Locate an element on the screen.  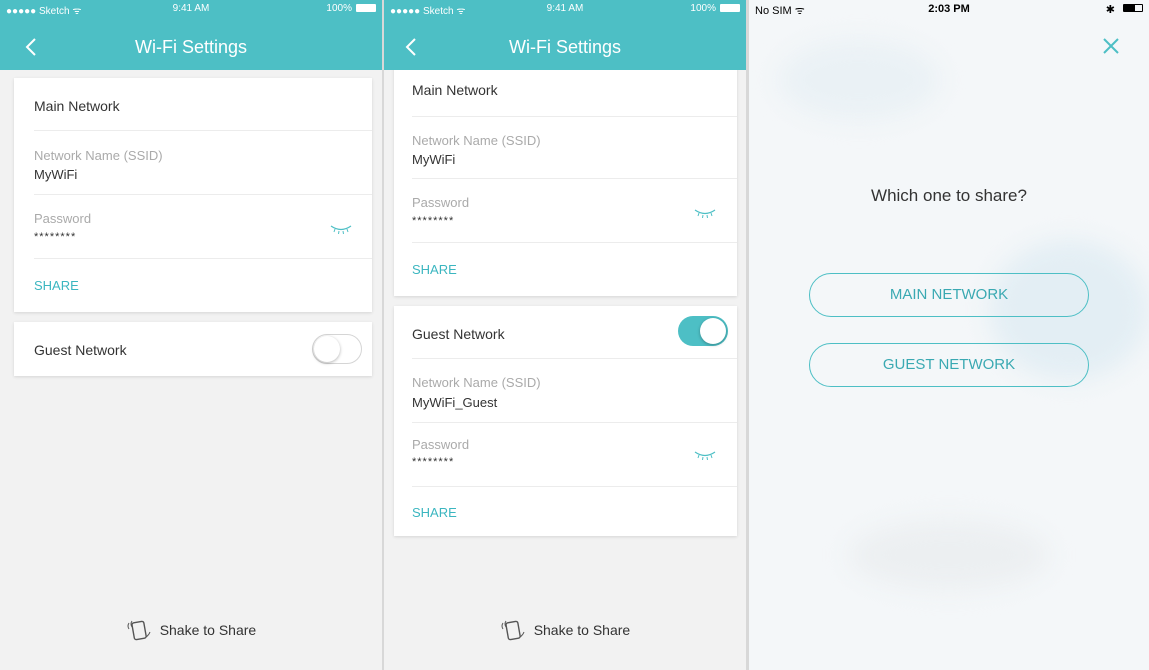
guest-network-card: Guest Network is located at coordinates (193, 349).